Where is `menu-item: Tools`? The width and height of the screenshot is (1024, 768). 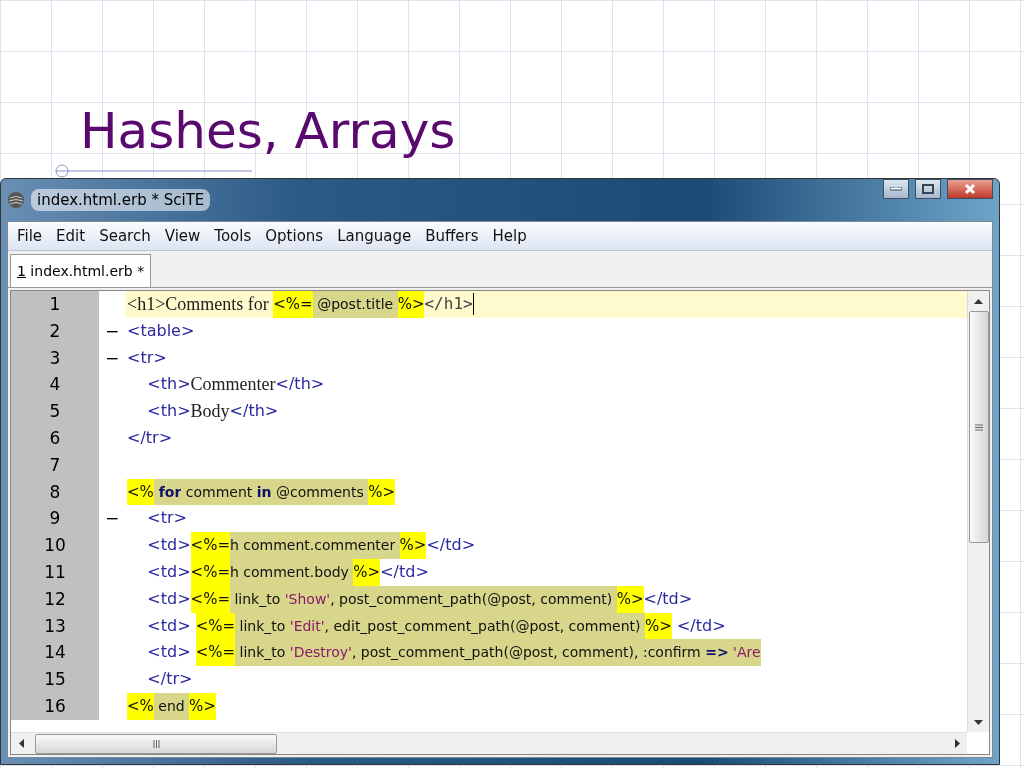 menu-item: Tools is located at coordinates (233, 236).